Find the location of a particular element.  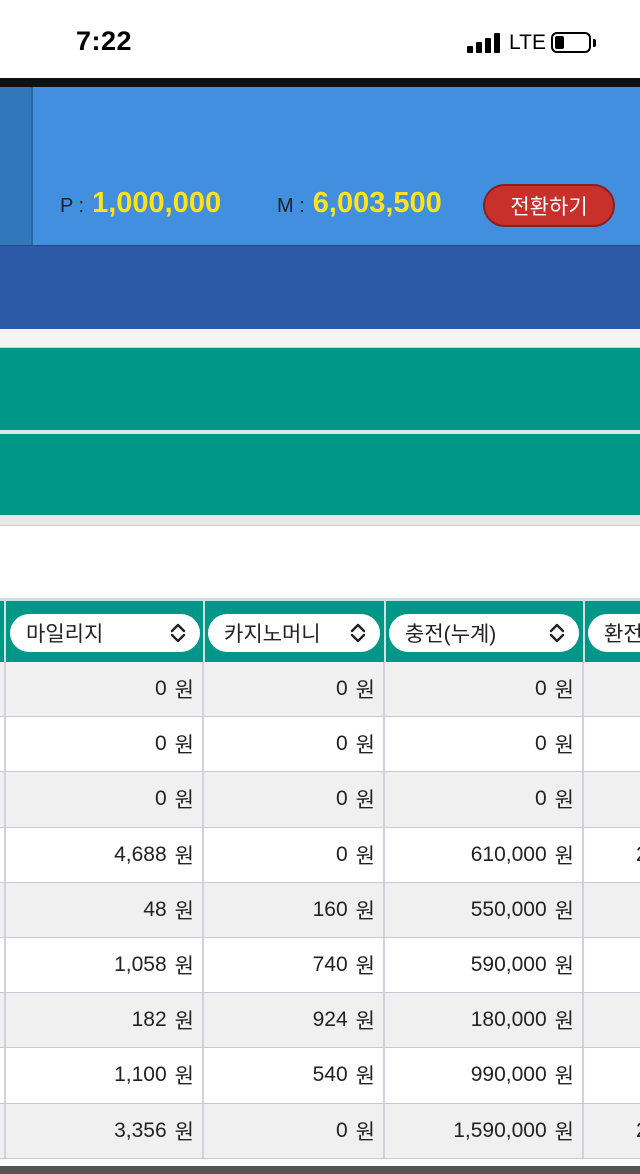

cell-value: 4,688 is located at coordinates (140, 854).